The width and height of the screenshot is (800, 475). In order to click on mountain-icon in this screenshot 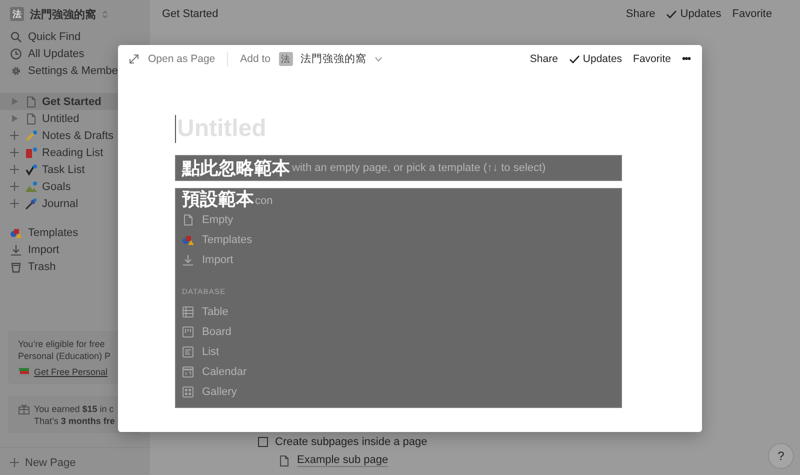, I will do `click(31, 186)`.